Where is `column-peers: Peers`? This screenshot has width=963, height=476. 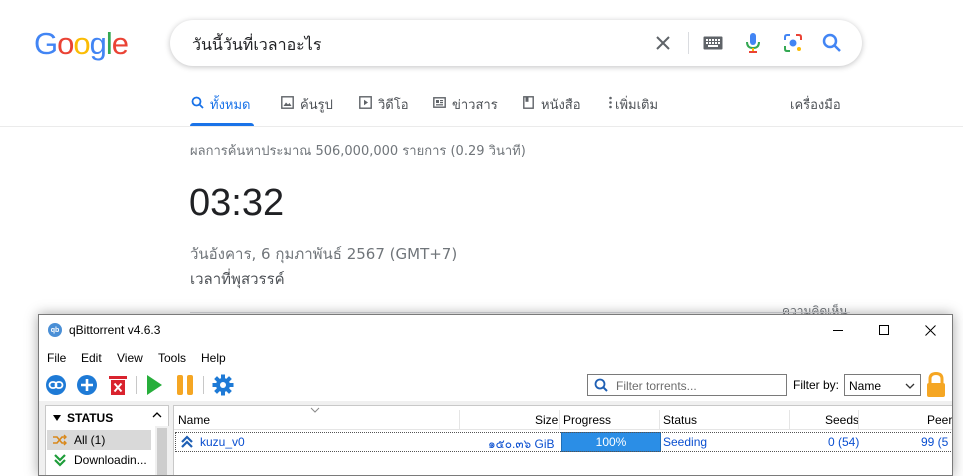 column-peers: Peers is located at coordinates (939, 423).